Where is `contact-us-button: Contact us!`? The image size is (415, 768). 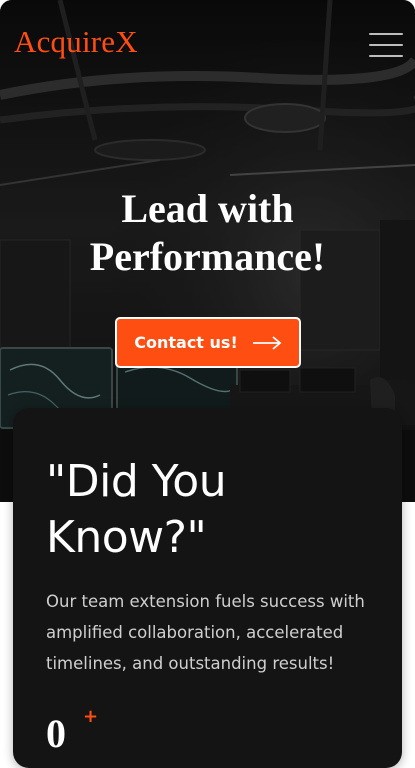 contact-us-button: Contact us! is located at coordinates (208, 342).